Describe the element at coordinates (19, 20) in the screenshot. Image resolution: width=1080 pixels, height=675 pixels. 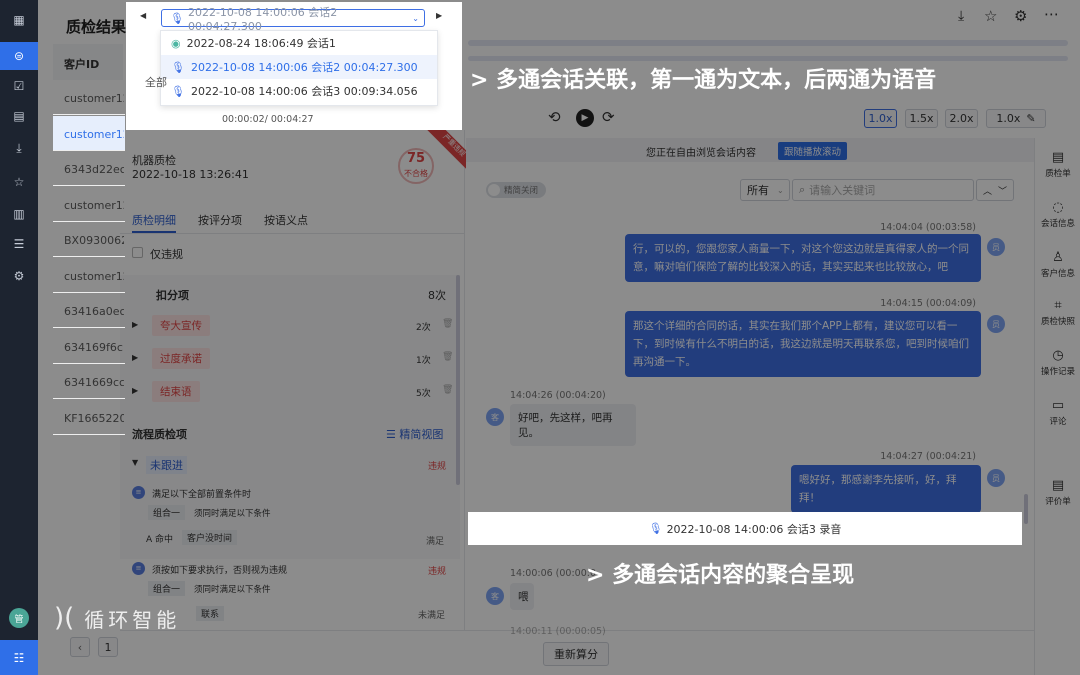
I see `apps-icon: ▦` at that location.